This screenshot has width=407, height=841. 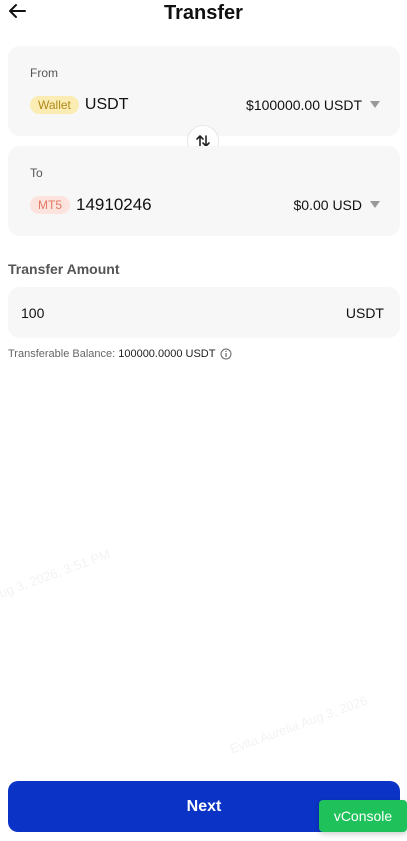 I want to click on to-account-row: MT5 14910246 $0.00 USD, so click(x=205, y=205).